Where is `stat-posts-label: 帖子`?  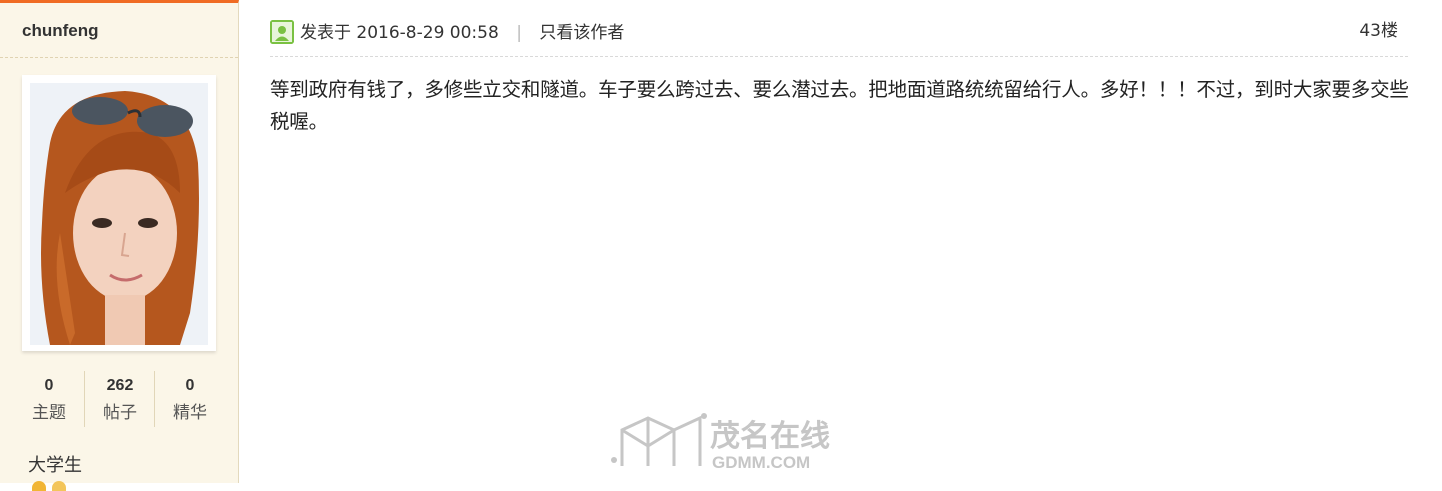 stat-posts-label: 帖子 is located at coordinates (120, 413).